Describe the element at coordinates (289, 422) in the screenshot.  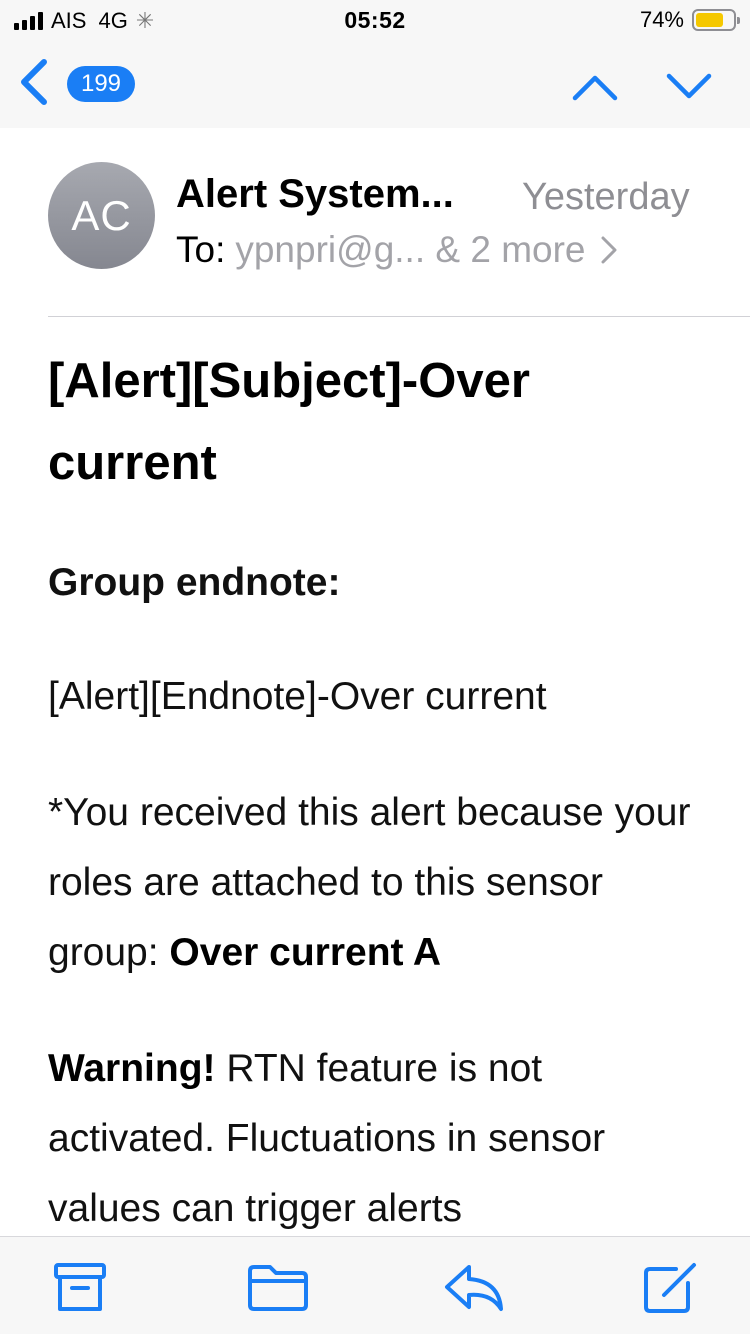
I see `message-subject: [Alert][Subject]-Over current` at that location.